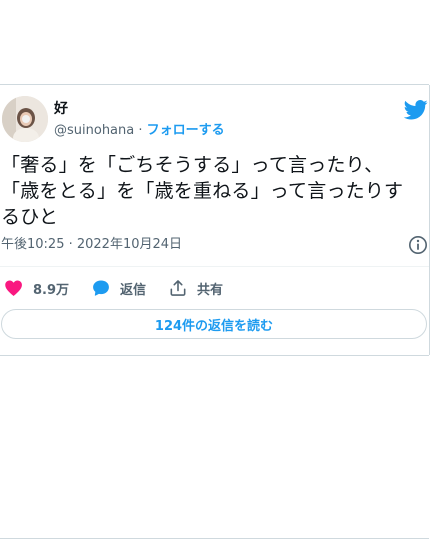 This screenshot has width=434, height=540. I want to click on action-bar: 8.9万 返信 共有, so click(120, 288).